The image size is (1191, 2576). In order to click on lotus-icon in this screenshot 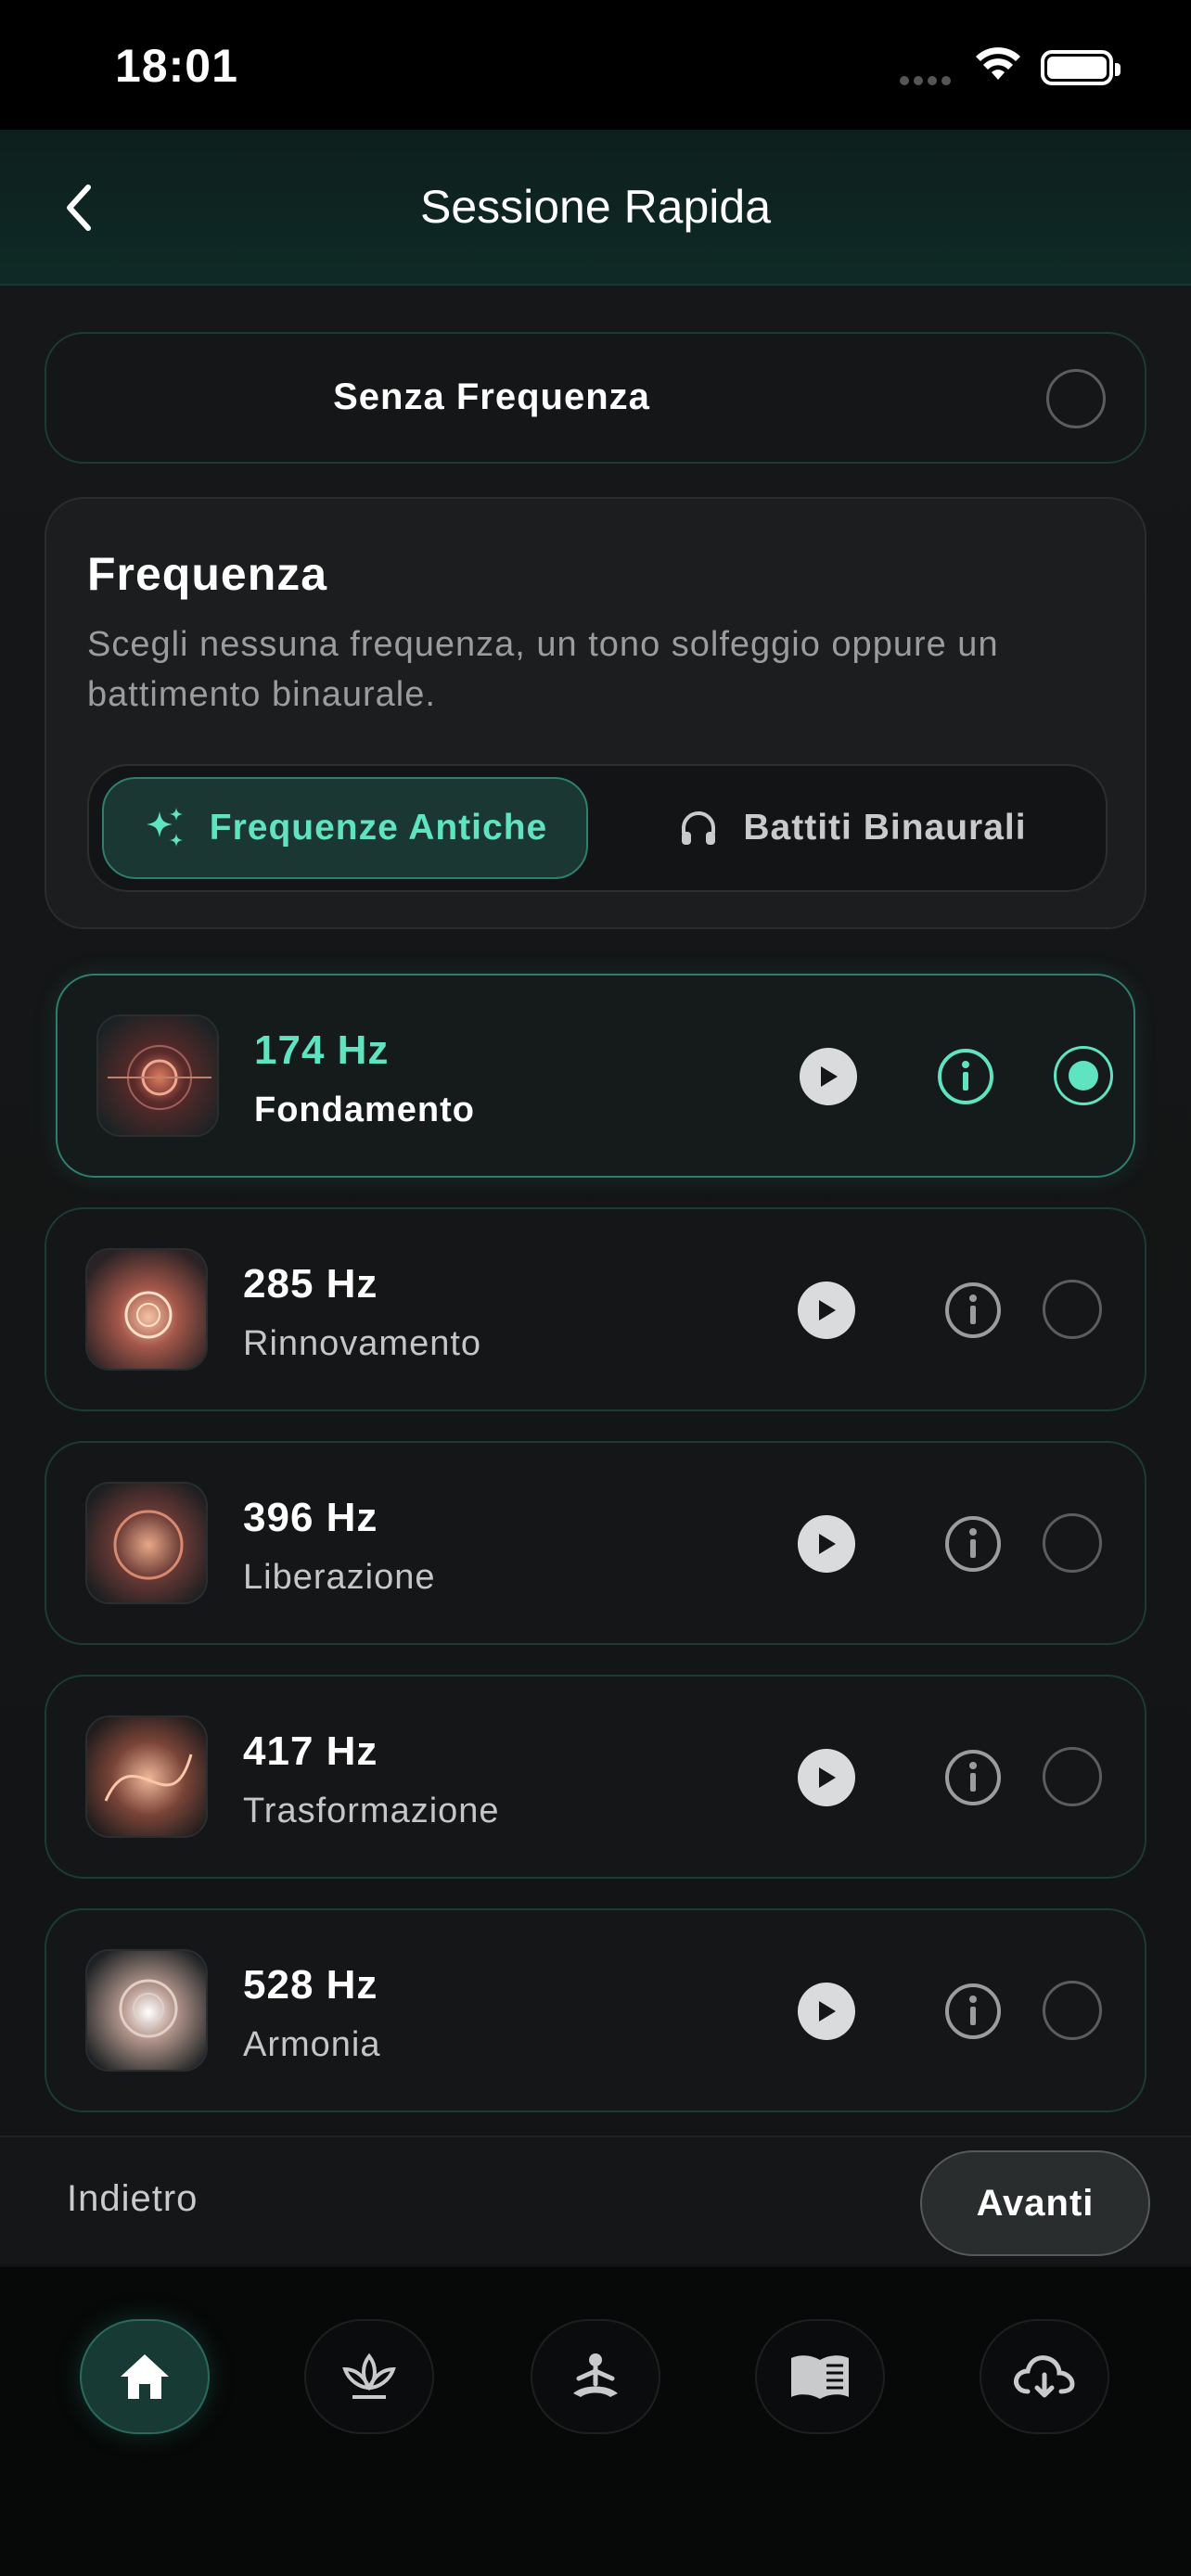, I will do `click(369, 2376)`.